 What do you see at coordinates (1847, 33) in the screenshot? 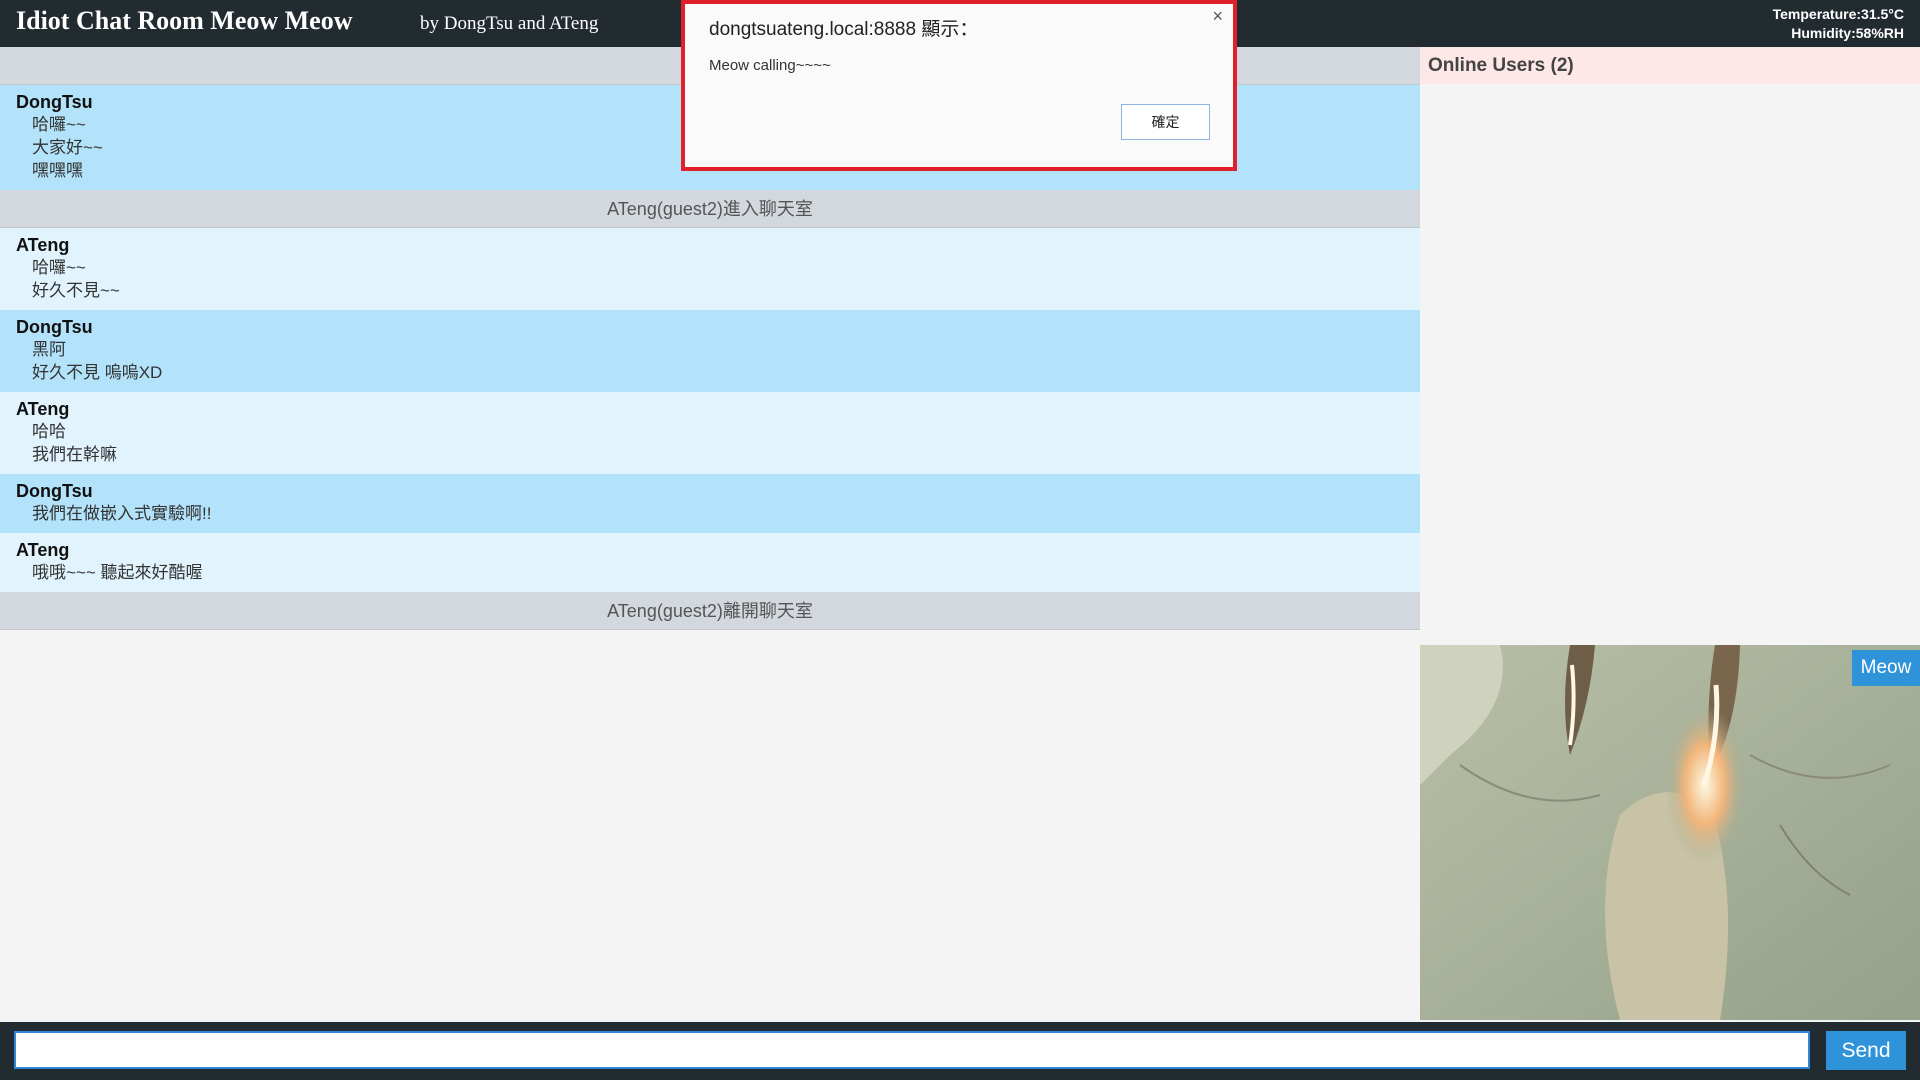
I see `humidity-reading: Humidity:58%RH` at bounding box center [1847, 33].